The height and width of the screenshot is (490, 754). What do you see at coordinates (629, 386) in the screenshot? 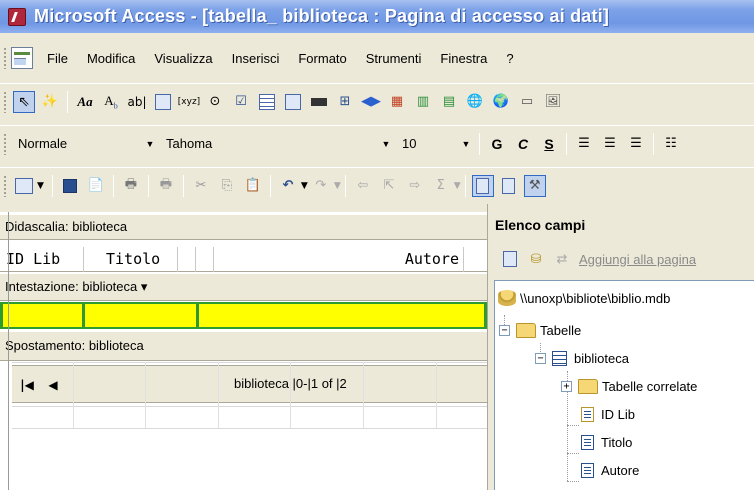
I see `tree-node-related-tables: + Tabelle correlate` at bounding box center [629, 386].